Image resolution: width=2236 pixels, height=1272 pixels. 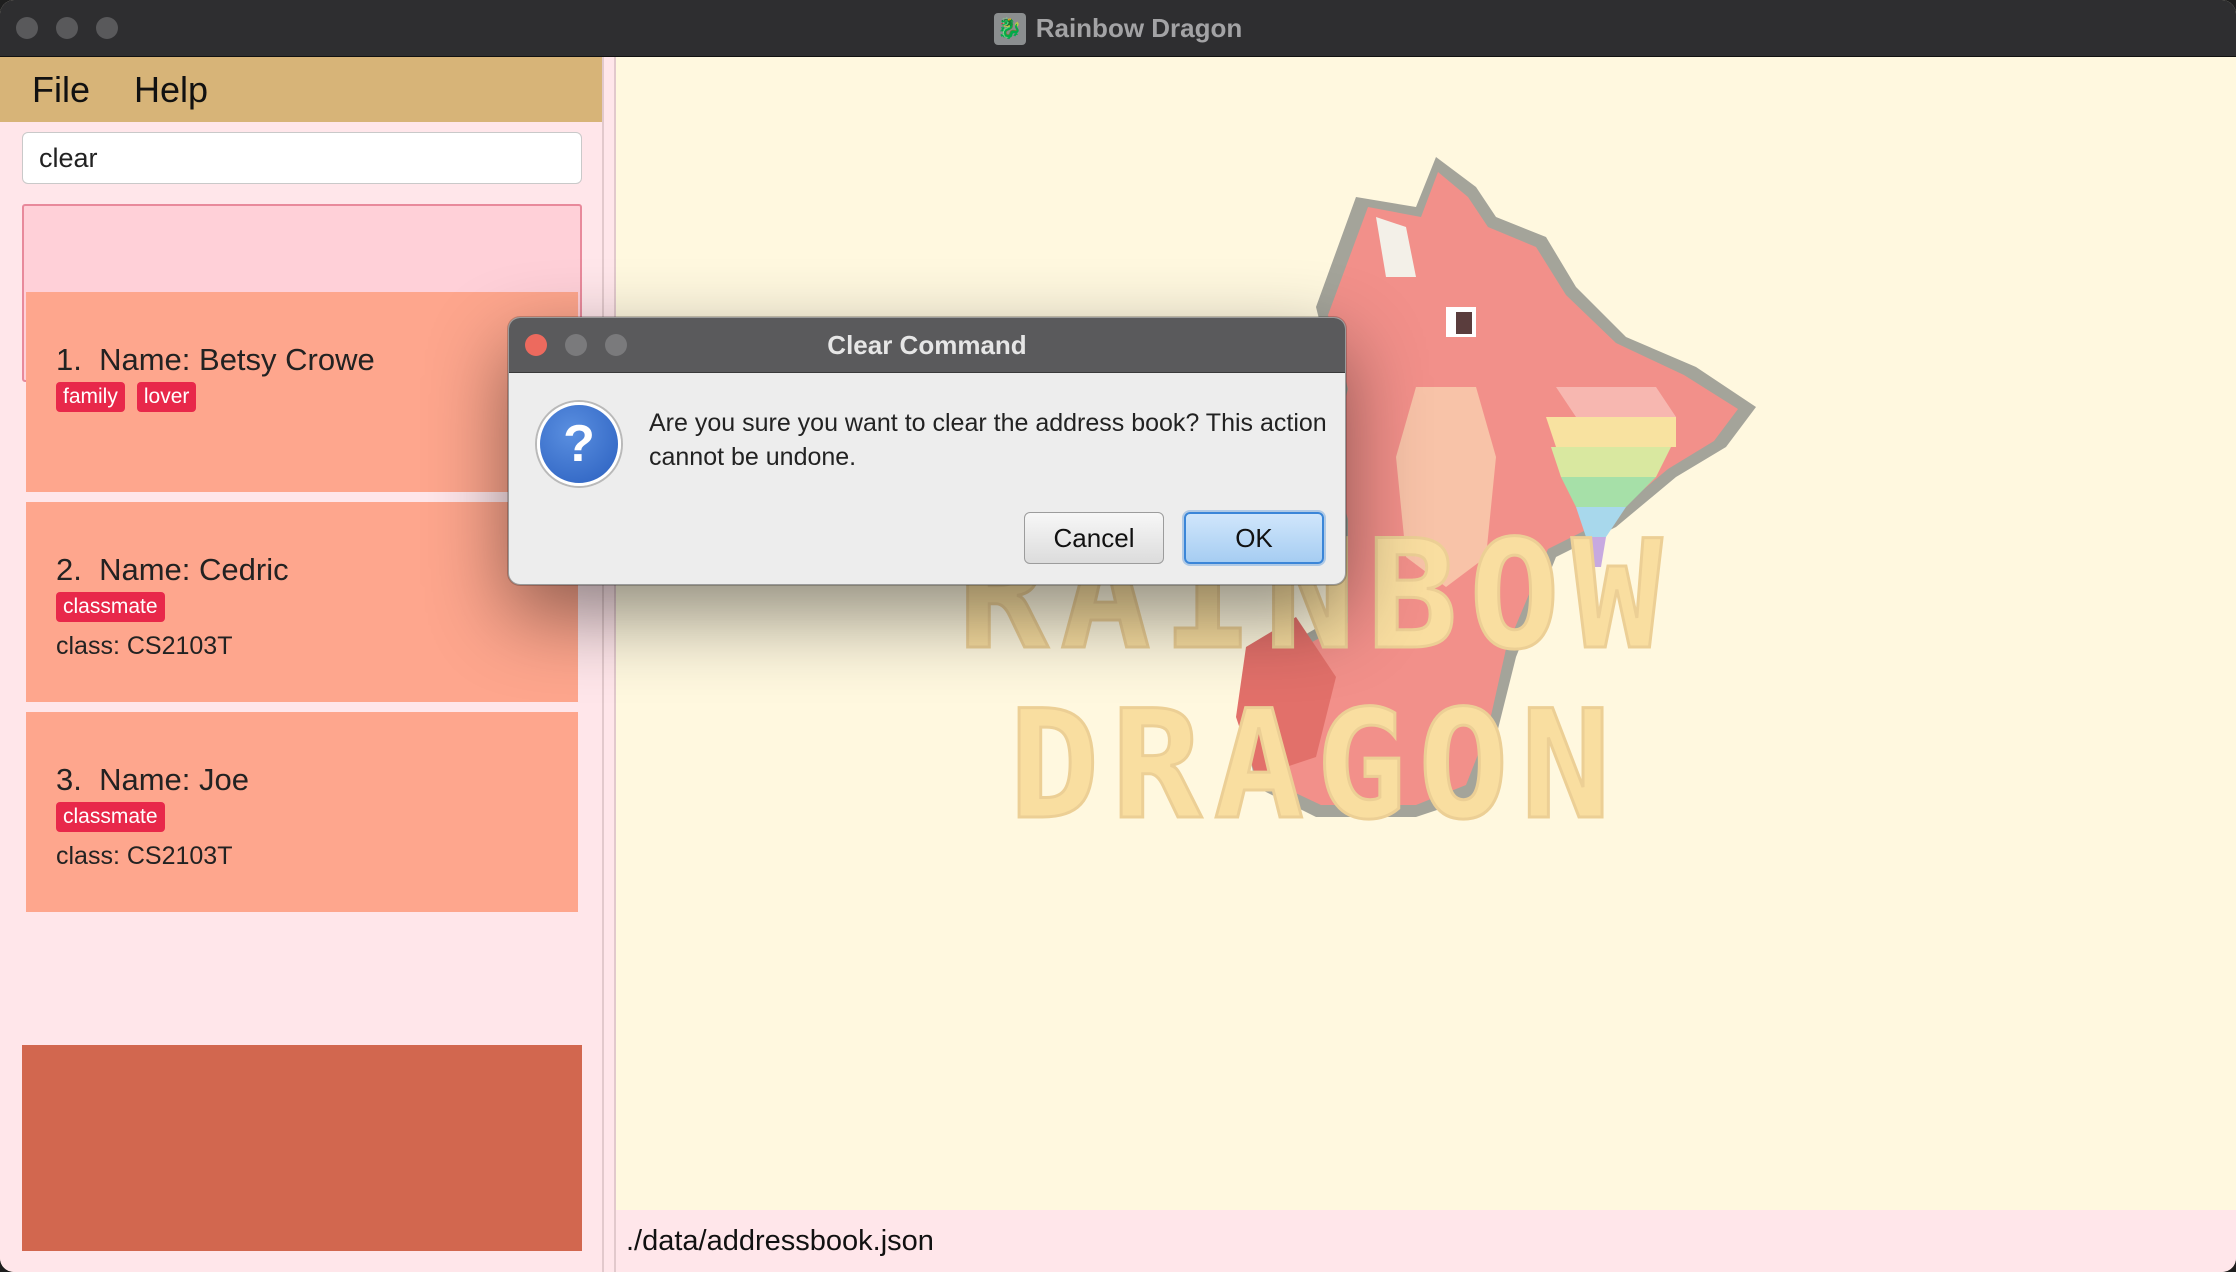 I want to click on question-icon: ?, so click(x=579, y=444).